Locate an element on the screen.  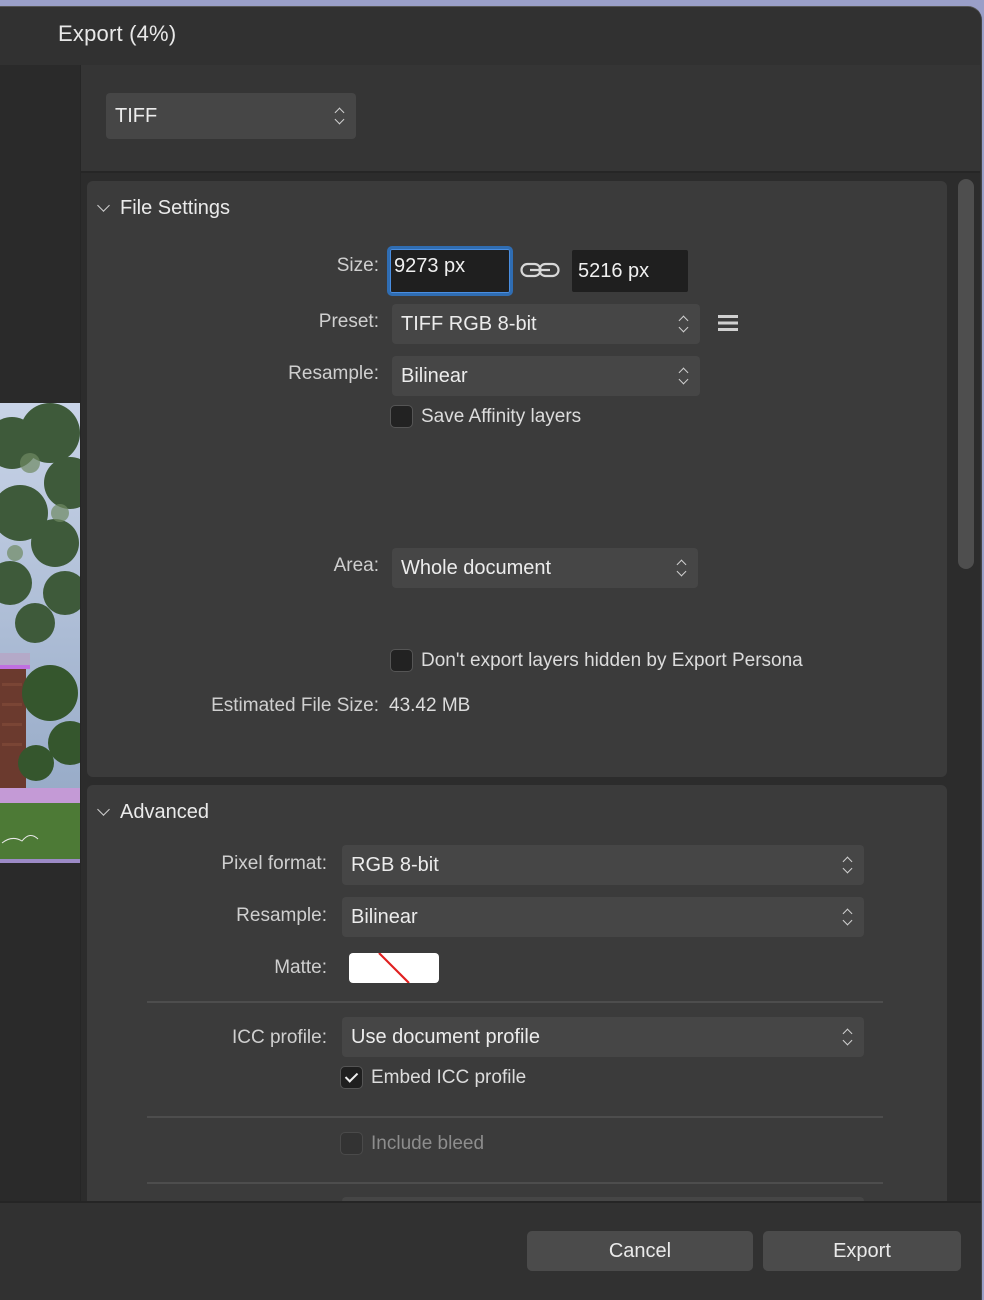
checkmark-icon is located at coordinates (351, 1076).